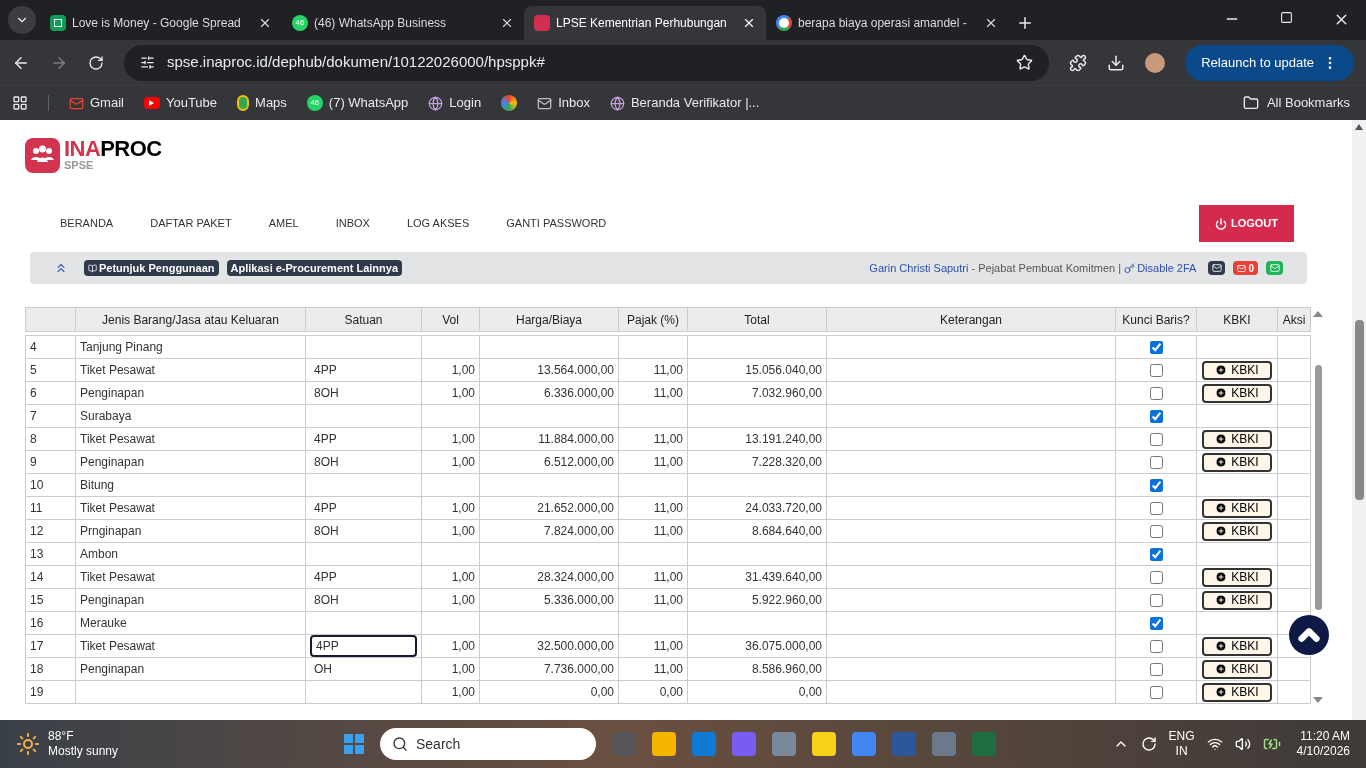 The height and width of the screenshot is (768, 1366). Describe the element at coordinates (563, 103) in the screenshot. I see `bookmark-item: Inbox` at that location.